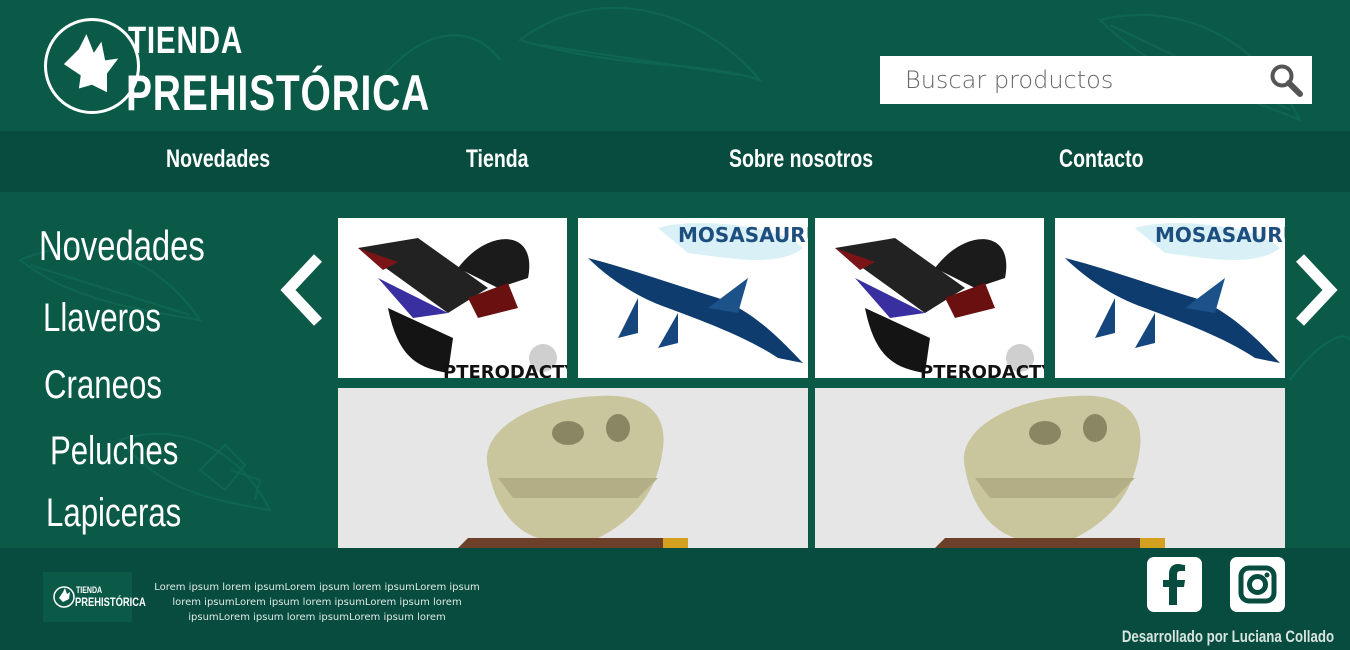 The image size is (1350, 650). I want to click on nav-item-contacto: Contacto, so click(1101, 159).